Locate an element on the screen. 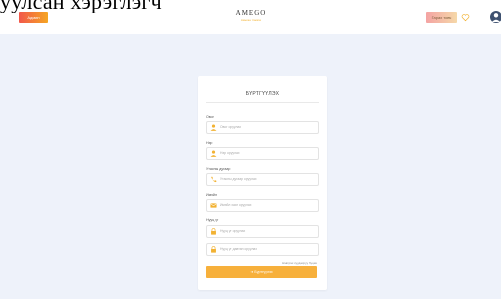 The width and height of the screenshot is (501, 299). register-button: ➜ Бүртгүүлэх is located at coordinates (261, 272).